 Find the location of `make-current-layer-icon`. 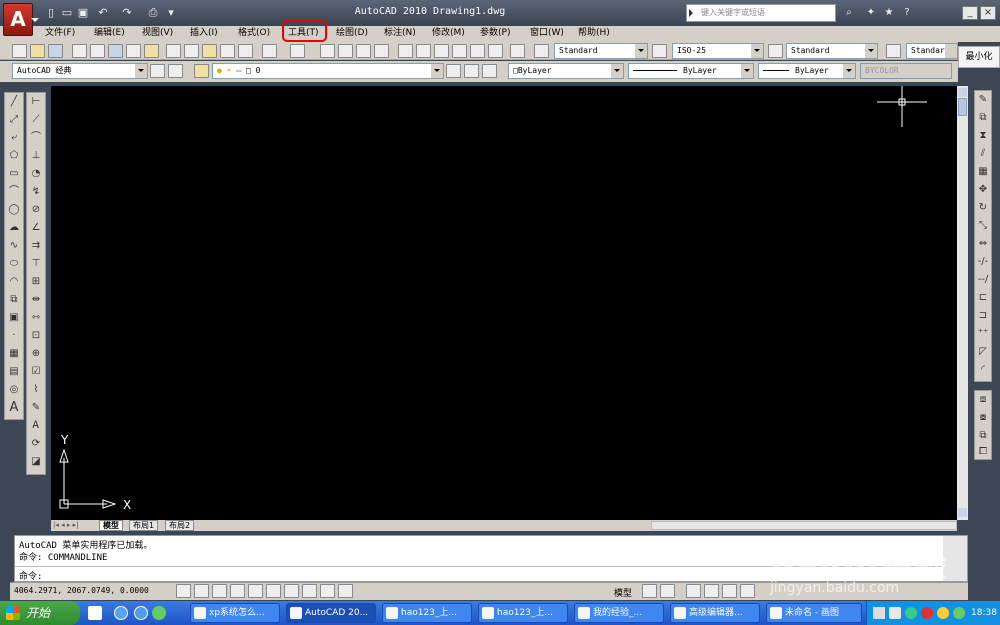

make-current-layer-icon is located at coordinates (453, 71).